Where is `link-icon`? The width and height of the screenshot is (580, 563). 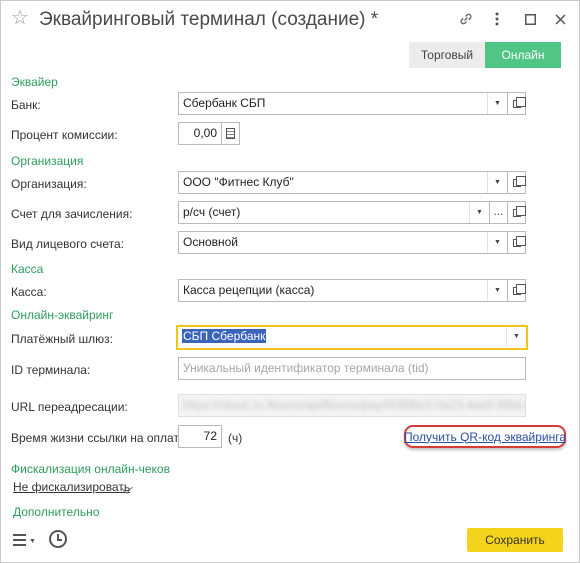
link-icon is located at coordinates (466, 19).